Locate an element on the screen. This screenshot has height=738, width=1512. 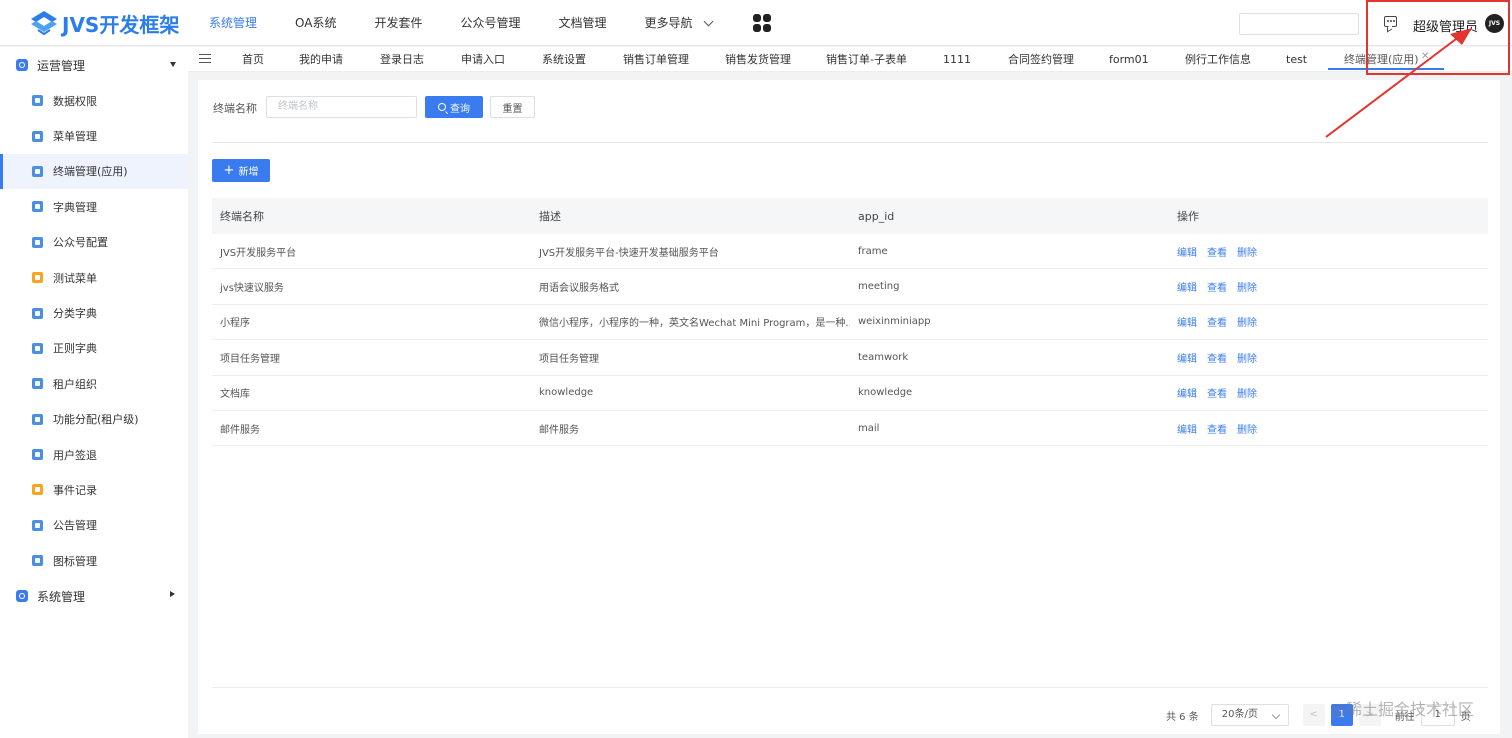
nav-label: 系统管理 is located at coordinates (233, 23).